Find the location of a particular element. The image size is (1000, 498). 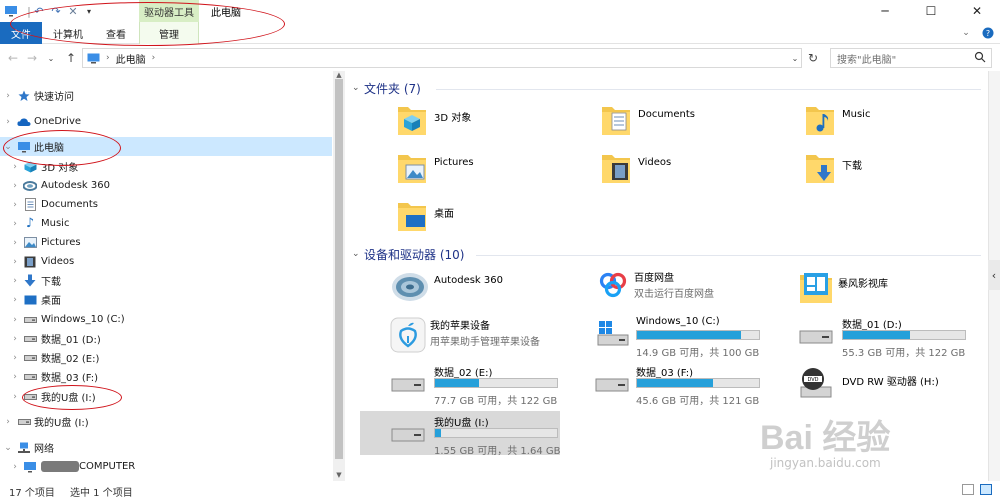

nav-item-music: › ♪ Music is located at coordinates (166, 223).